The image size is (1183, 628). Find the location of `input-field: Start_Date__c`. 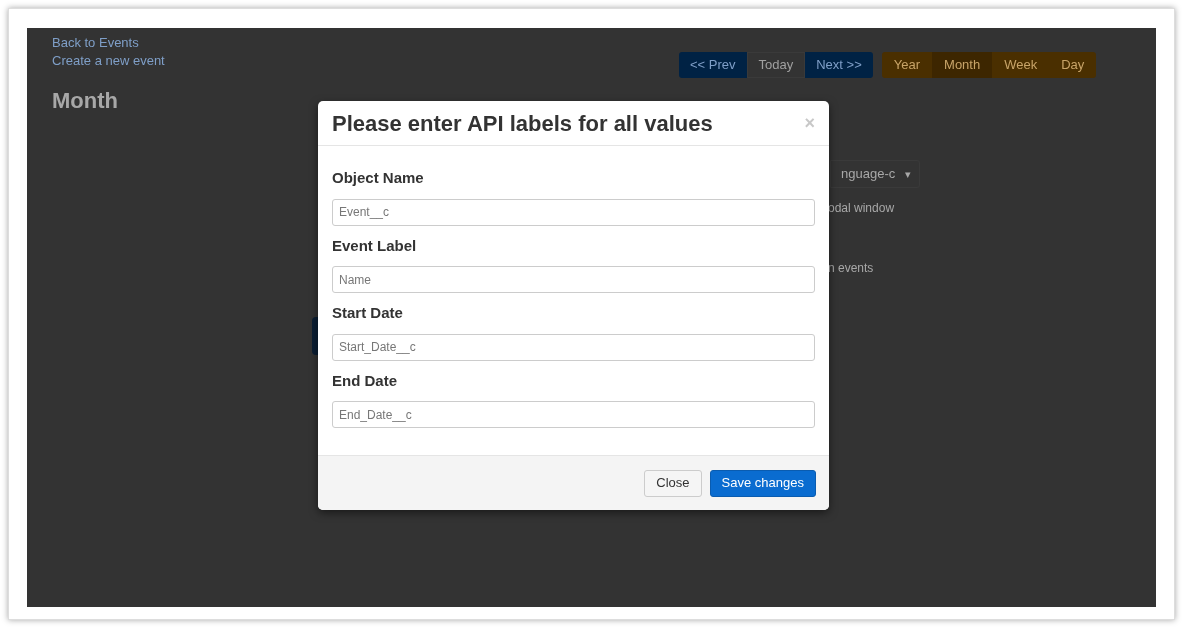

input-field: Start_Date__c is located at coordinates (573, 347).